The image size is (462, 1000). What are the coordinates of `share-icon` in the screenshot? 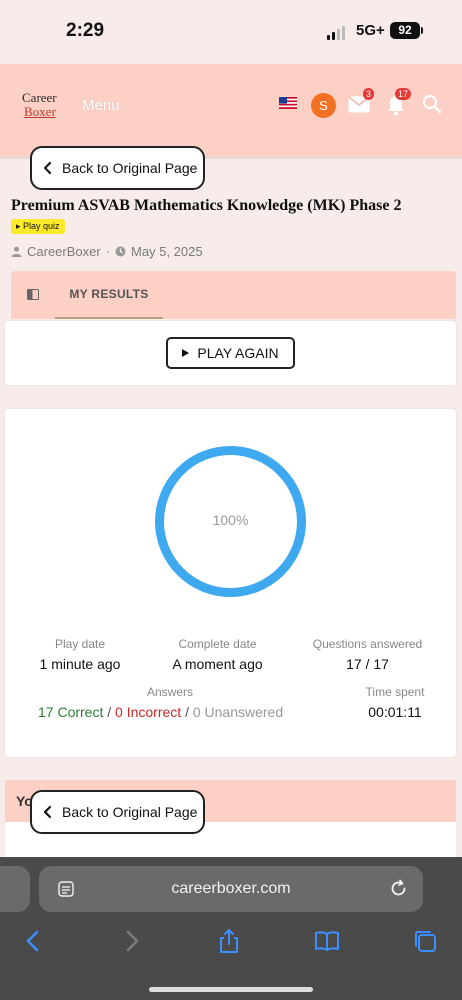 It's located at (229, 941).